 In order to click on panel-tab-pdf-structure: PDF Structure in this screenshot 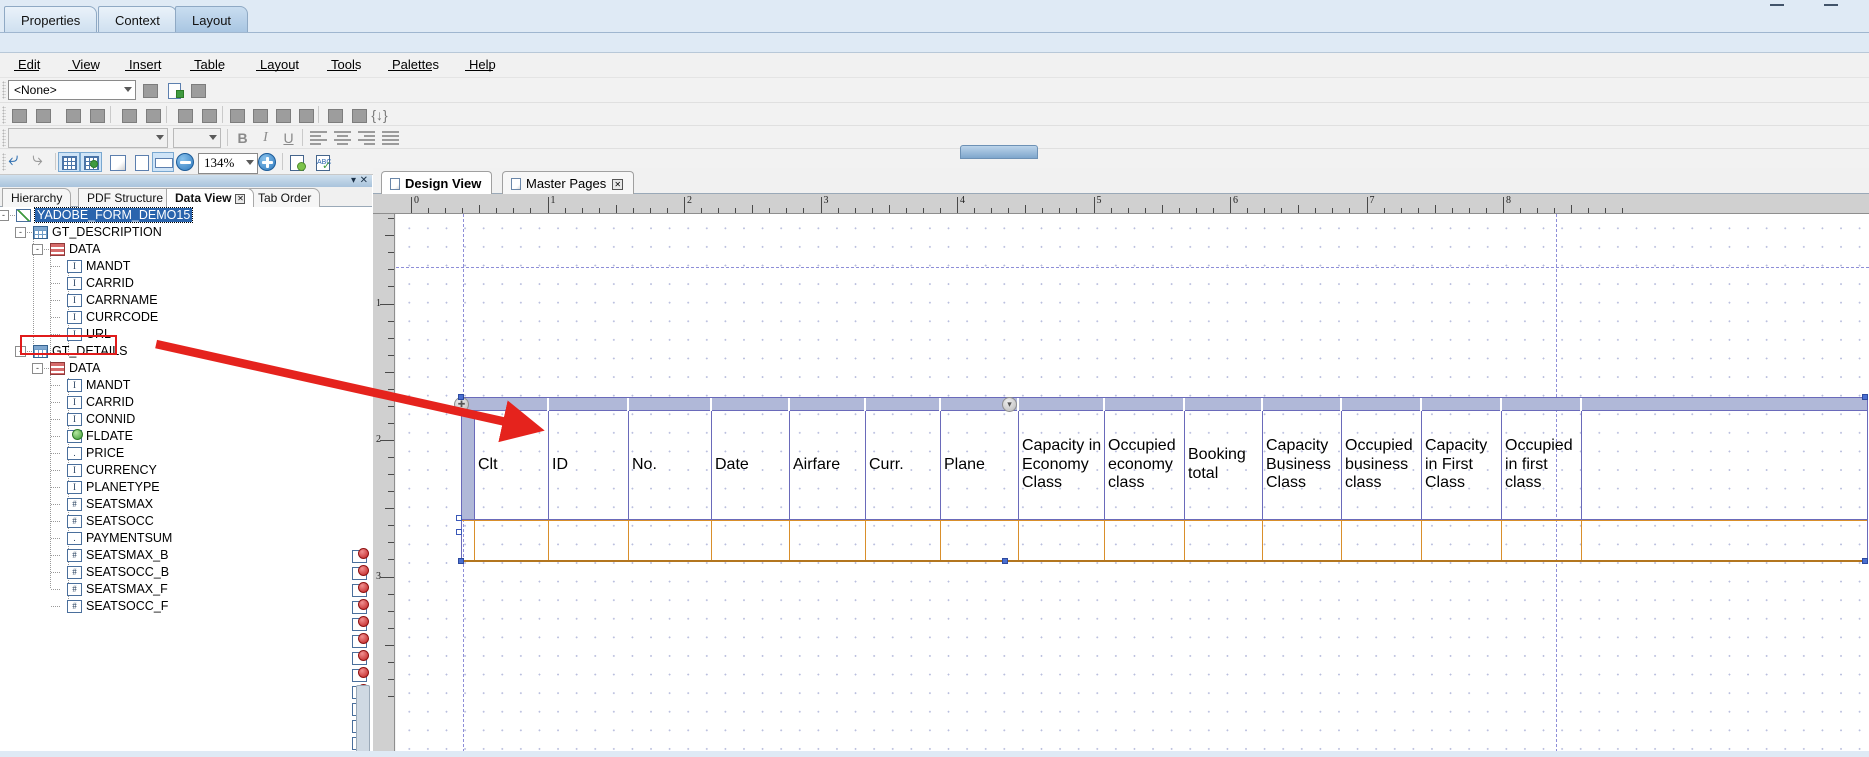, I will do `click(125, 197)`.